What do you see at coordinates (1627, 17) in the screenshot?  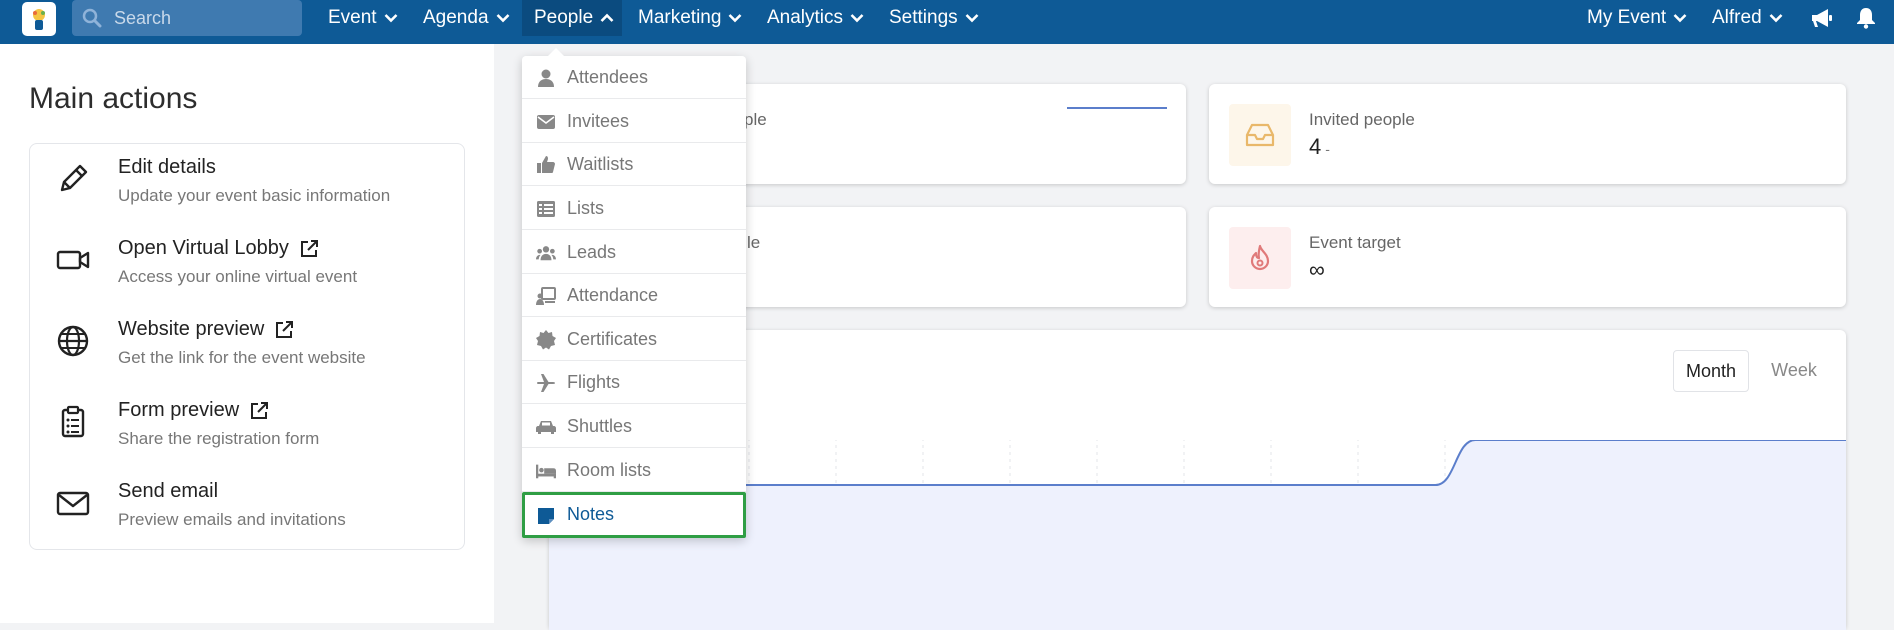 I see `nav-my-event-label: My Event` at bounding box center [1627, 17].